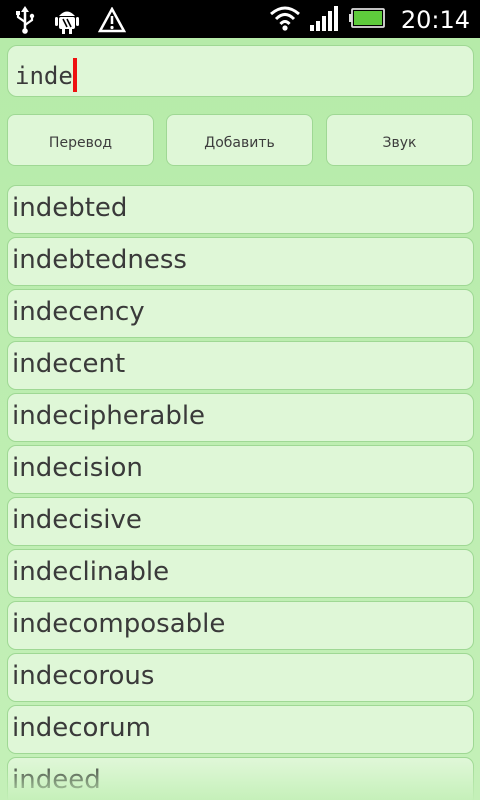 This screenshot has width=480, height=800. I want to click on list-item-label: indecent, so click(69, 364).